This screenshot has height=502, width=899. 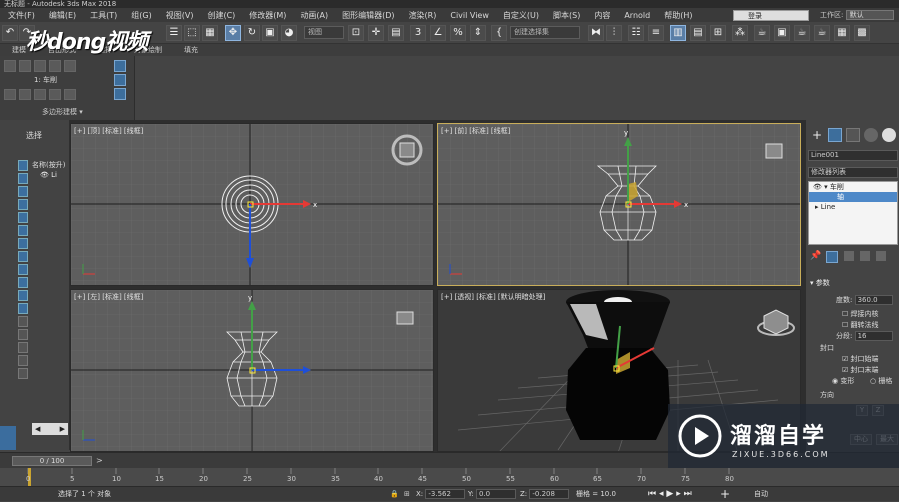 I want to click on cap-end-checkbox: ☑ 封口末端, so click(x=860, y=370).